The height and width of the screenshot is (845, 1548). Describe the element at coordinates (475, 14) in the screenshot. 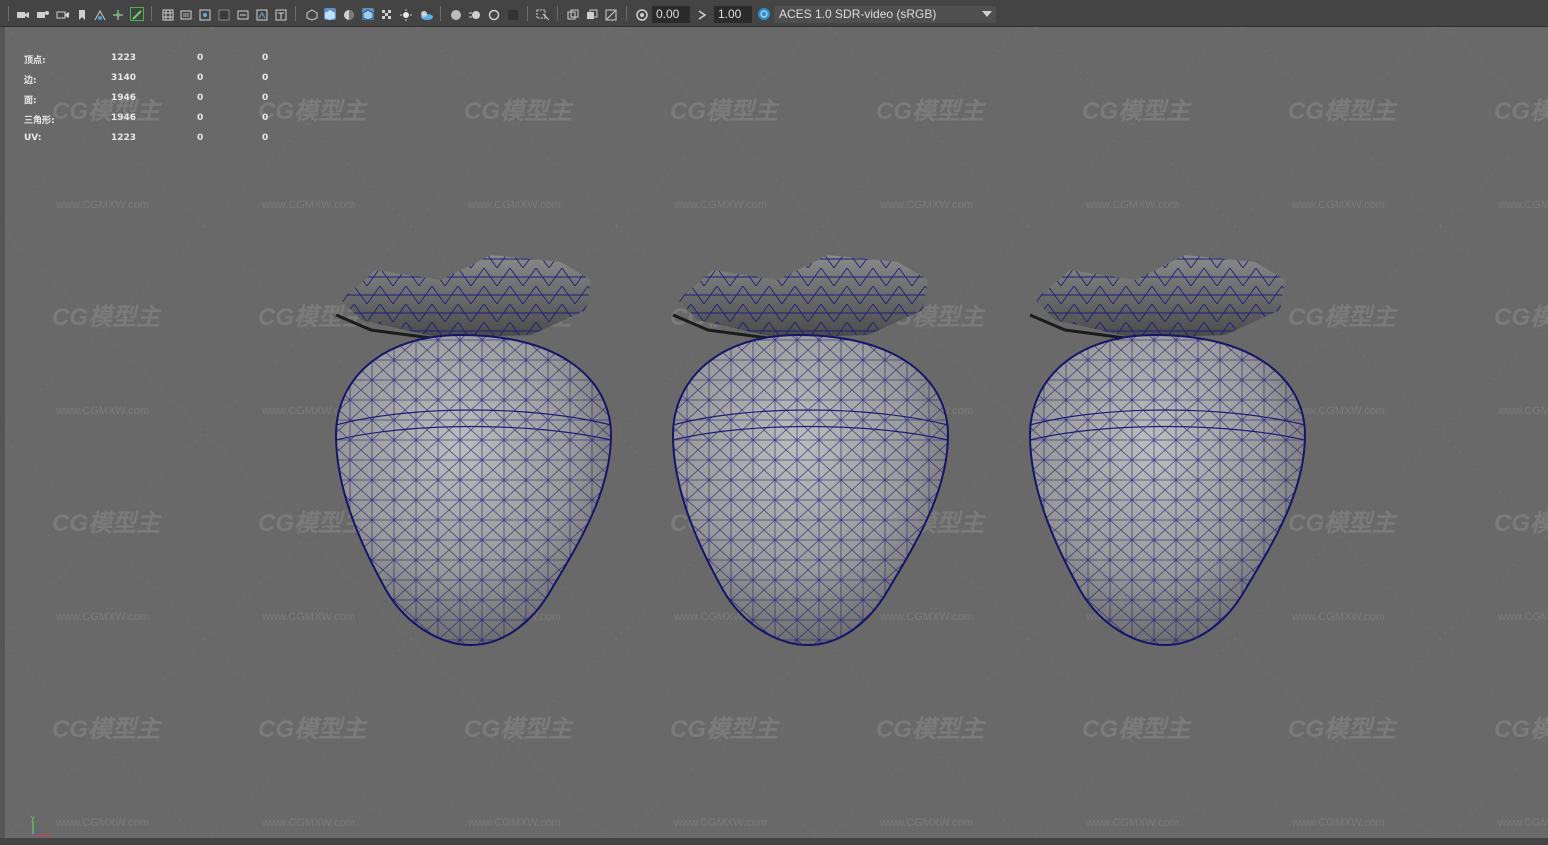

I see `motion-blur-icon` at that location.